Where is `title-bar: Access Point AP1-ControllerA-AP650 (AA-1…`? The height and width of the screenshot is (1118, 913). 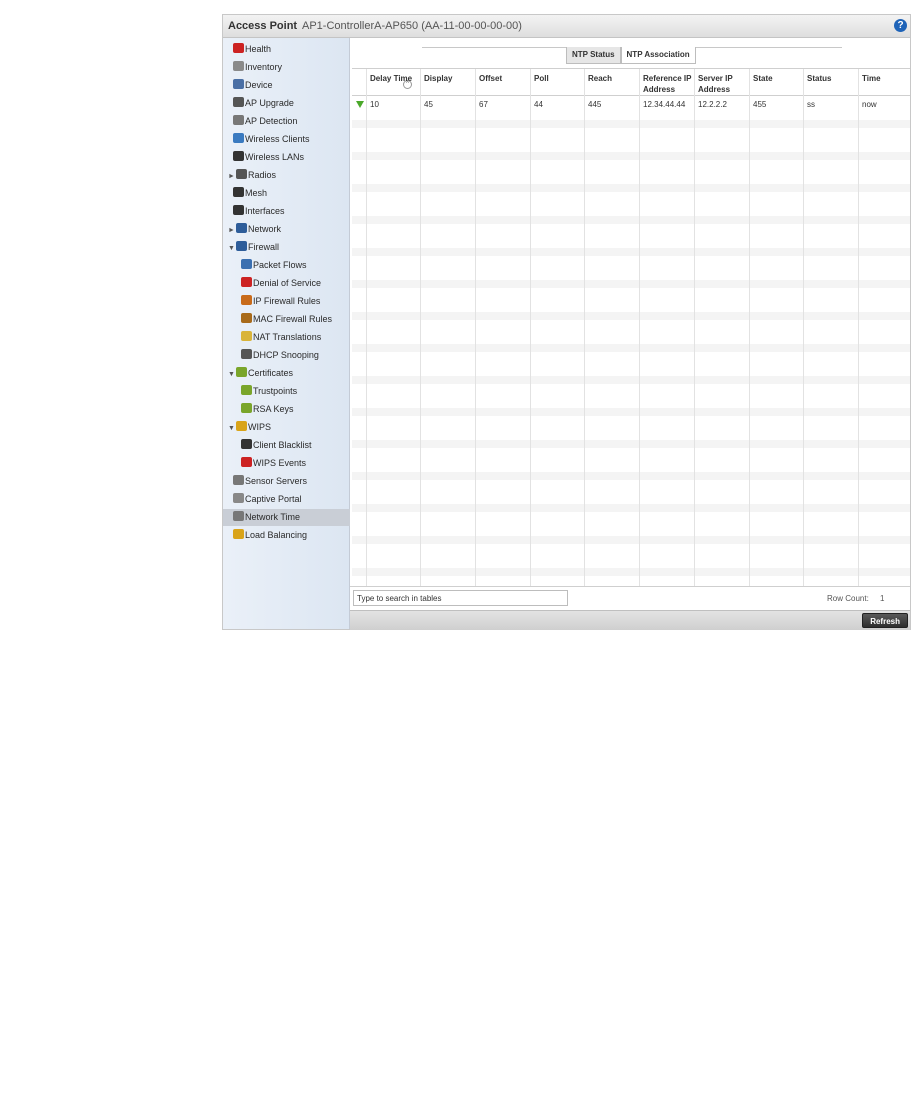 title-bar: Access Point AP1-ControllerA-AP650 (AA-1… is located at coordinates (566, 26).